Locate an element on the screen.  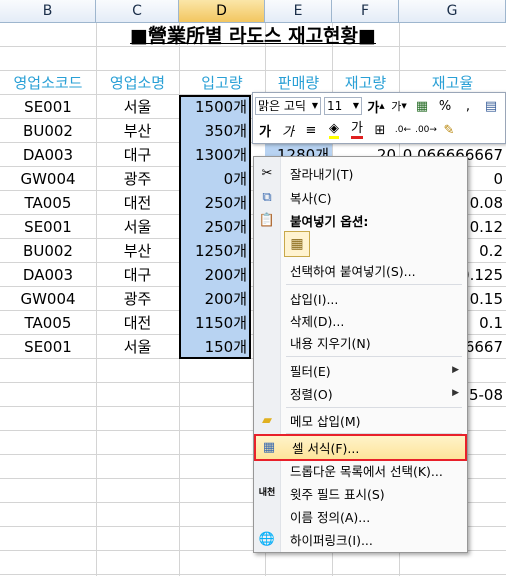
italic-button: 가 is located at coordinates (288, 130).